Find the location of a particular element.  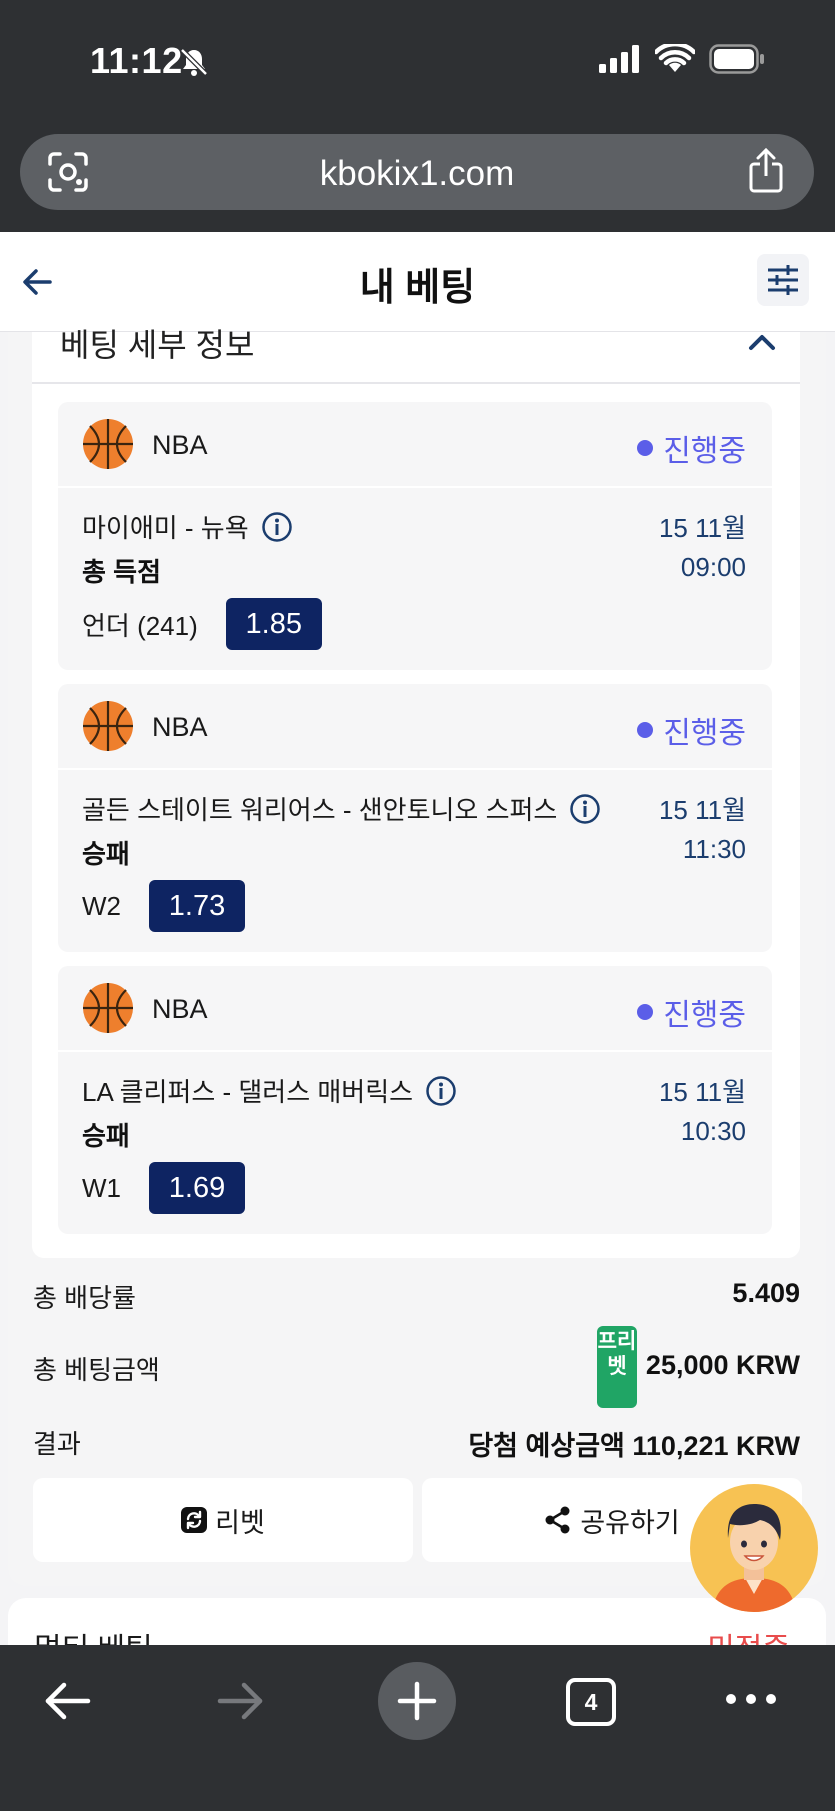

sliders-icon is located at coordinates (783, 280).